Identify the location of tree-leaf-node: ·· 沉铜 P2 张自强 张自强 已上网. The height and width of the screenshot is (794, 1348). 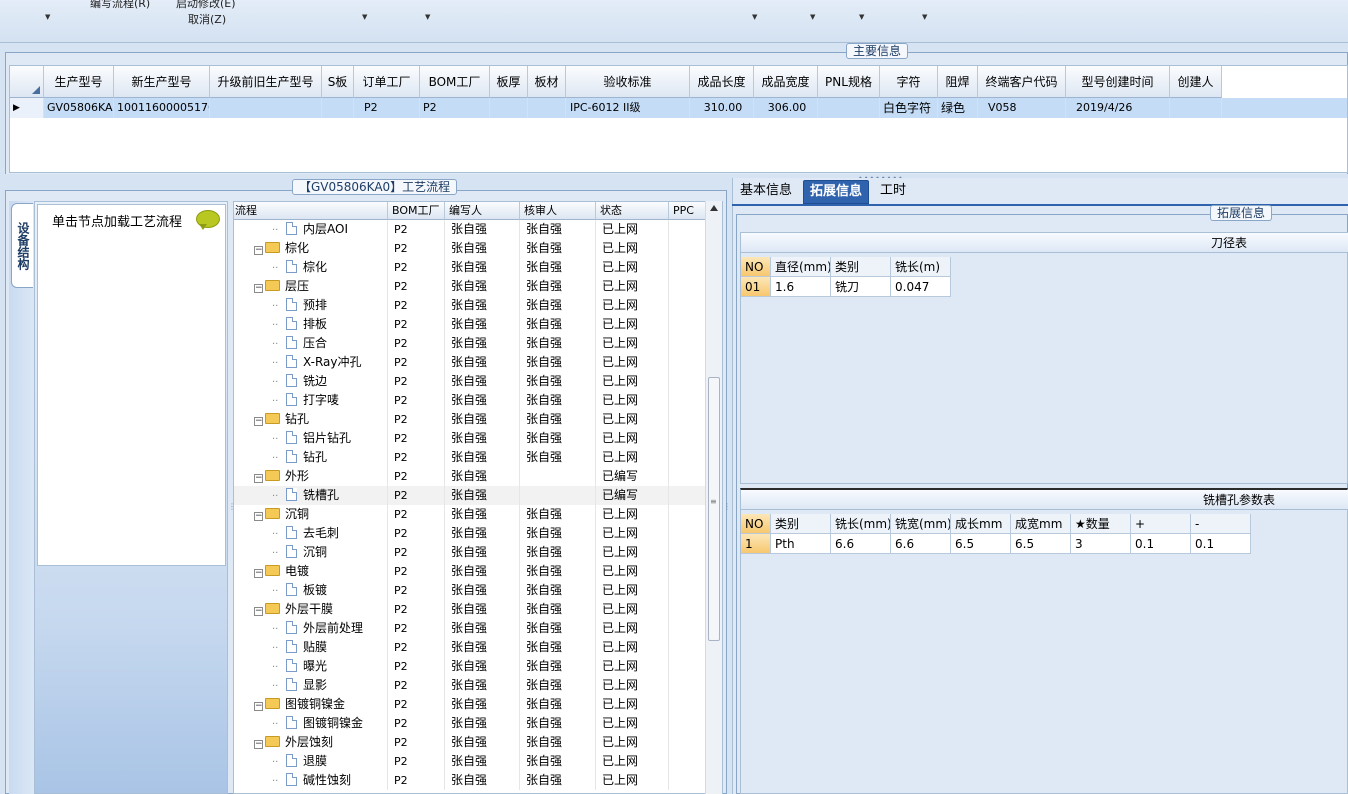
(470, 552).